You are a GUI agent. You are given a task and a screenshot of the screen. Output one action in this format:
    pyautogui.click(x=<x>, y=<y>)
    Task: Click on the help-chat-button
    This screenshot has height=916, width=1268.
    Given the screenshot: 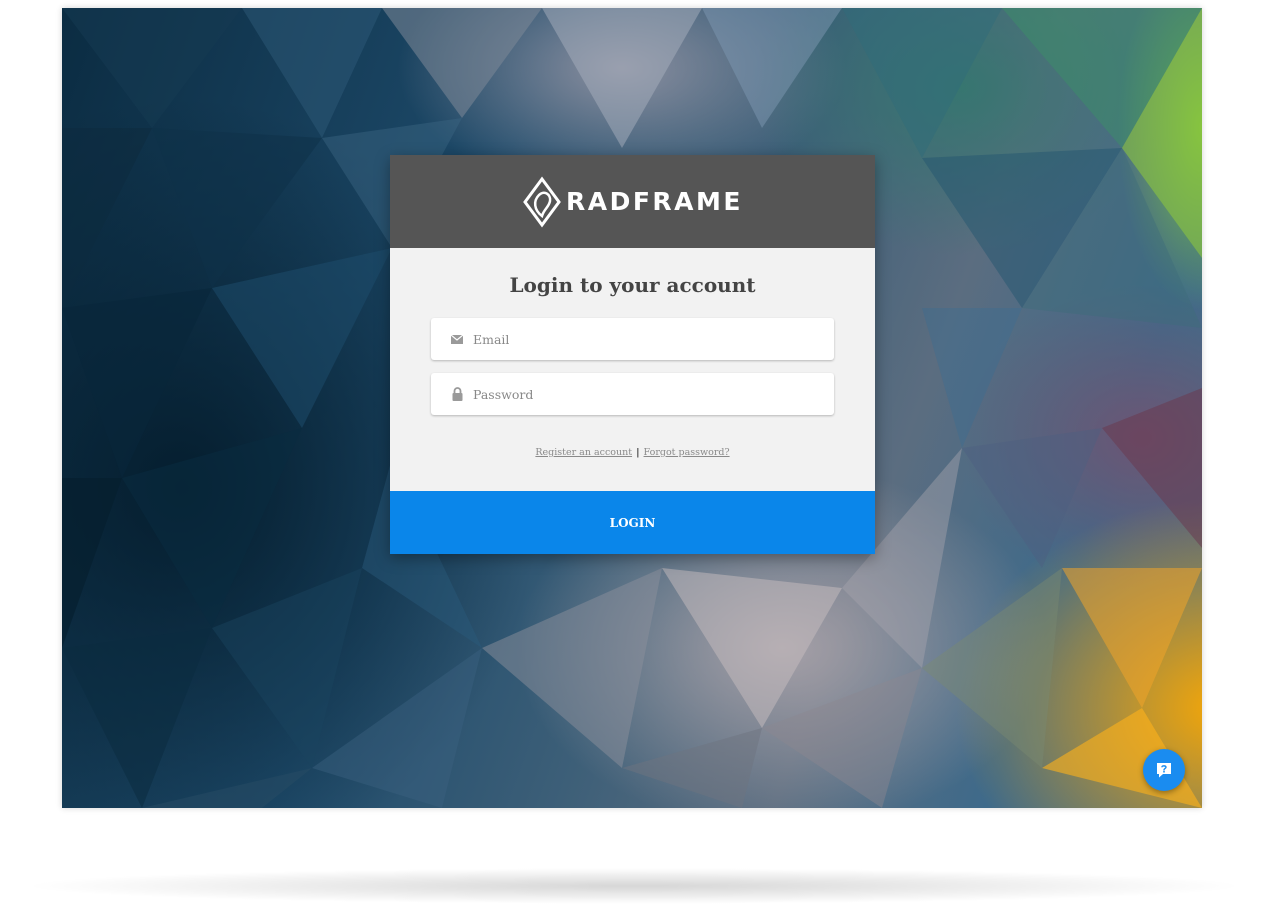 What is the action you would take?
    pyautogui.click(x=1164, y=770)
    